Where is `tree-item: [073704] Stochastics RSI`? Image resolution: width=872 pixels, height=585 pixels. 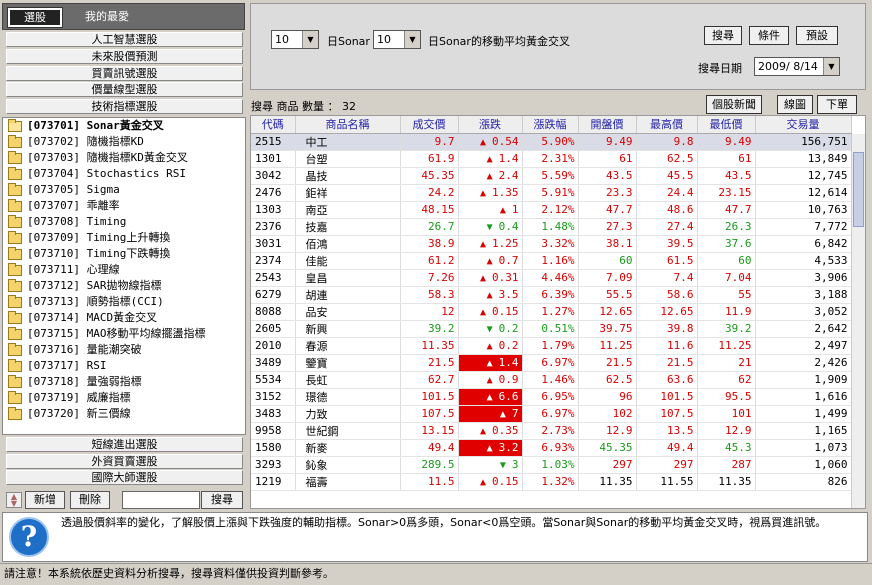 tree-item: [073704] Stochastics RSI is located at coordinates (124, 174).